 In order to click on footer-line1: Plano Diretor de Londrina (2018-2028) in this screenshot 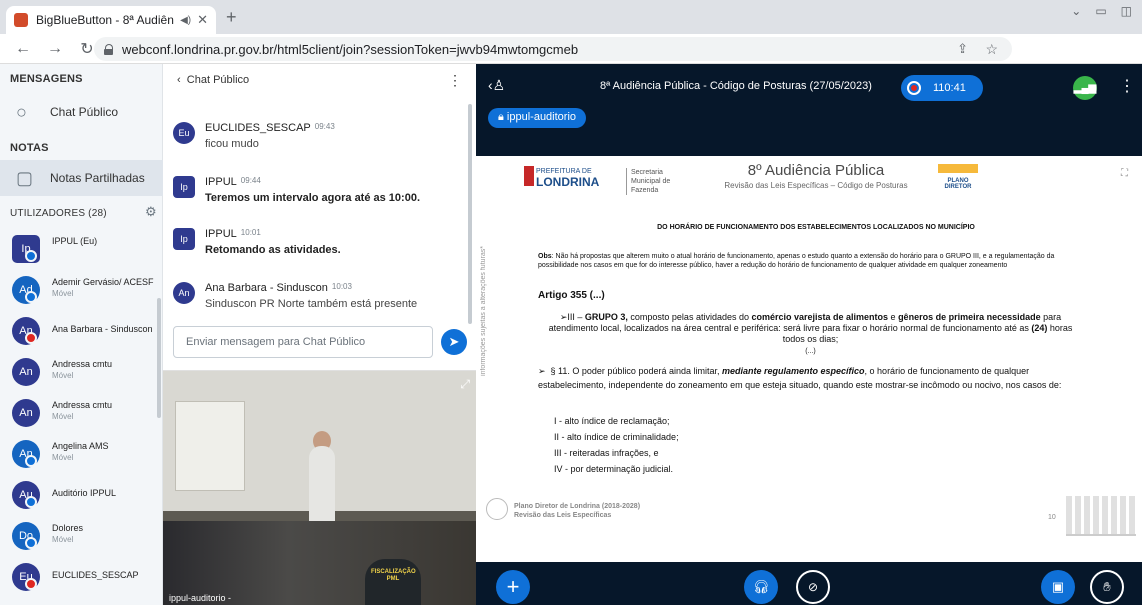, I will do `click(577, 506)`.